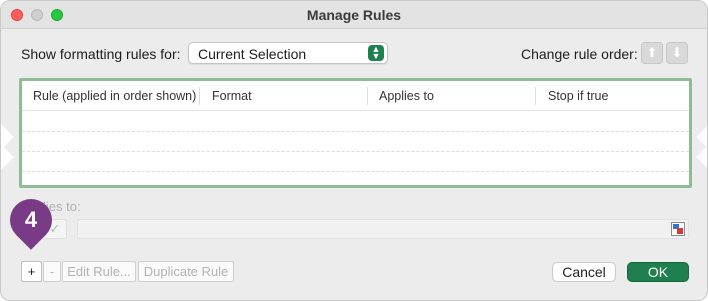  What do you see at coordinates (186, 271) in the screenshot?
I see `duplicate-rule-button: Duplicate Rule` at bounding box center [186, 271].